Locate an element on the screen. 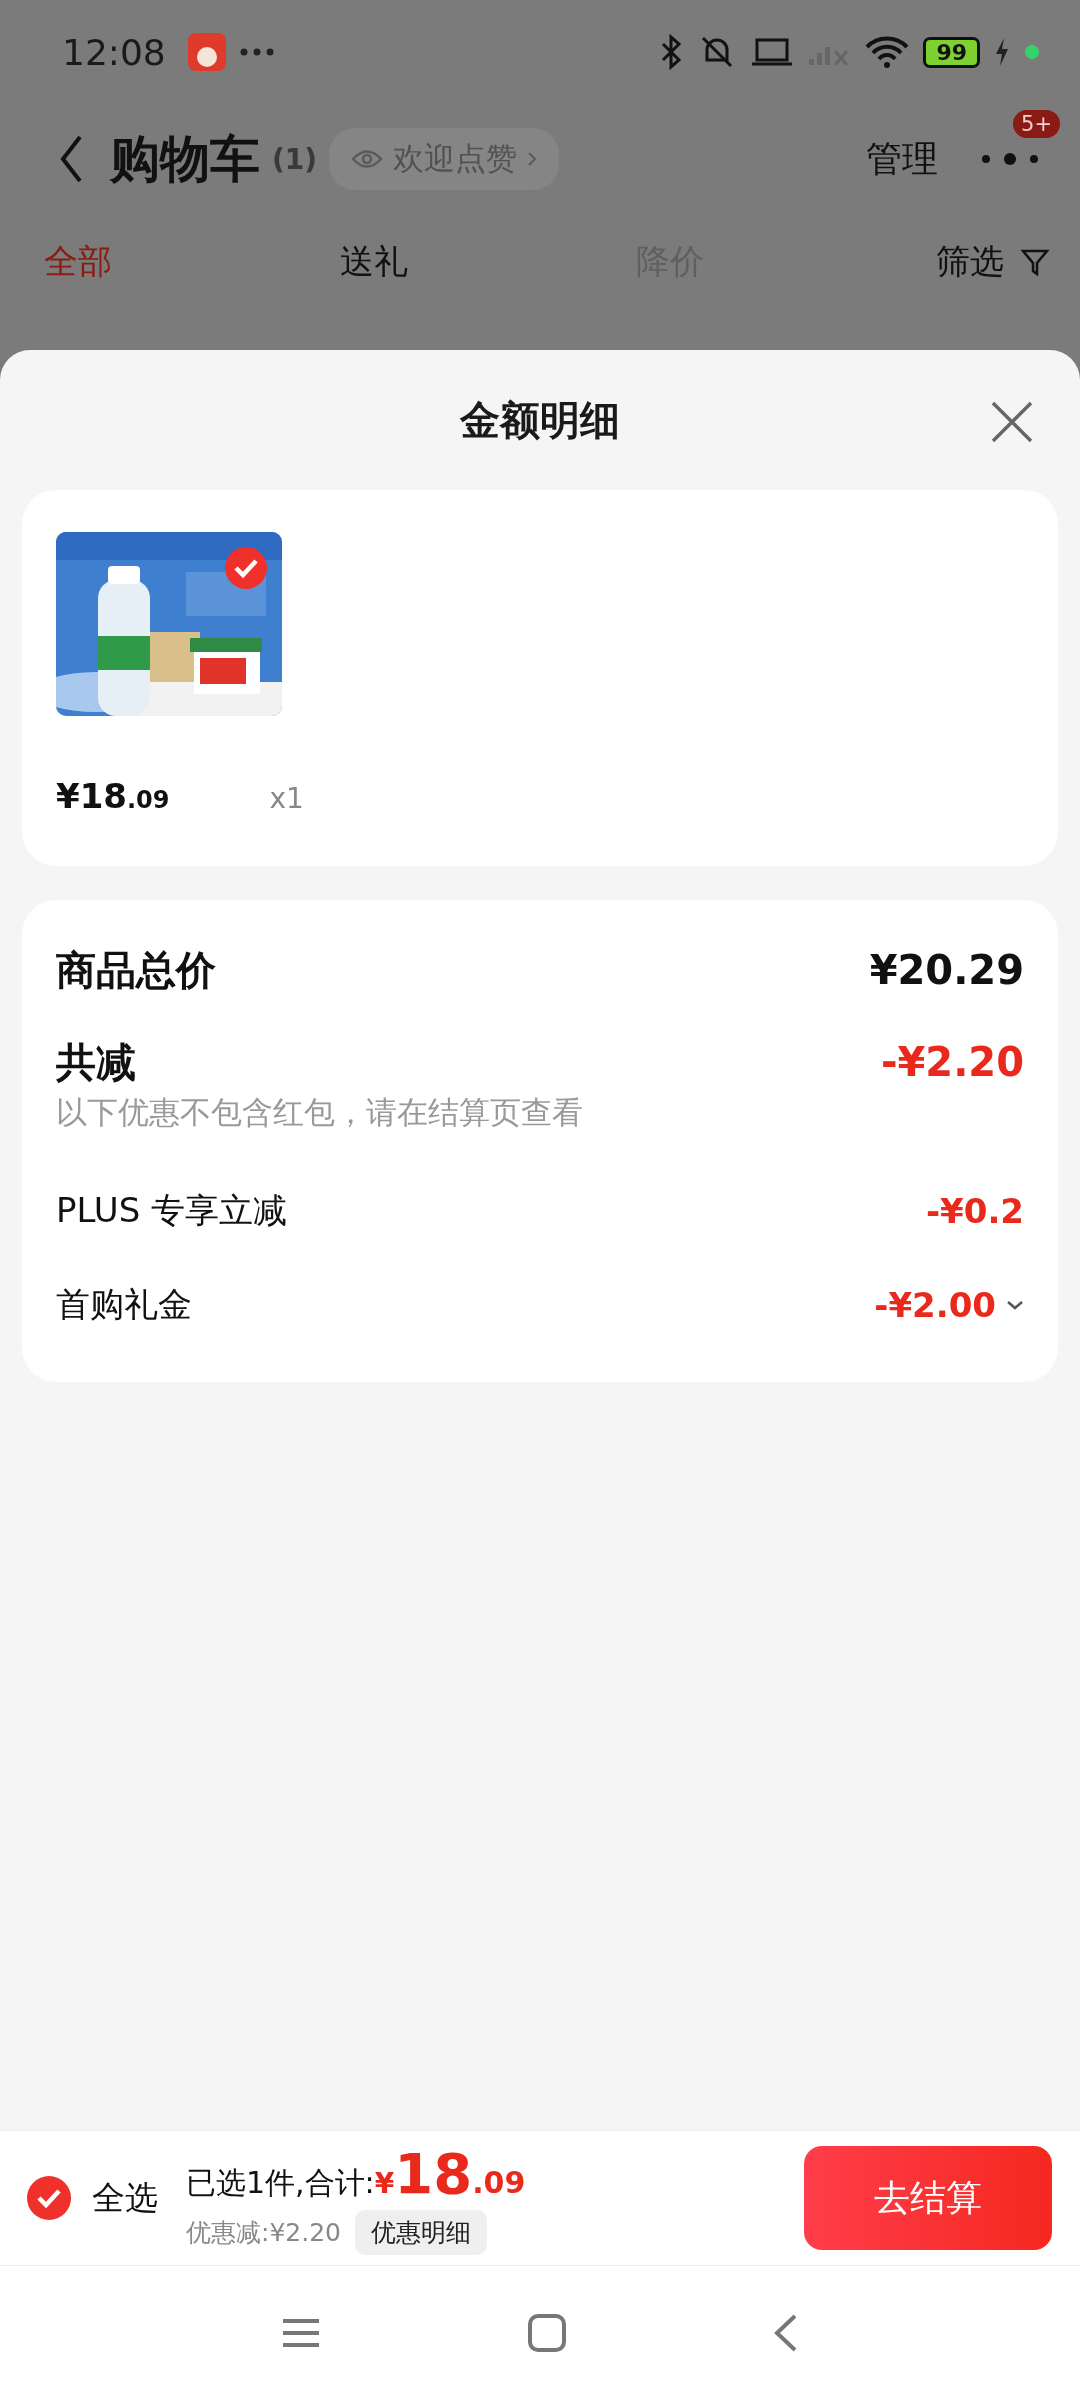  close-icon is located at coordinates (1012, 422).